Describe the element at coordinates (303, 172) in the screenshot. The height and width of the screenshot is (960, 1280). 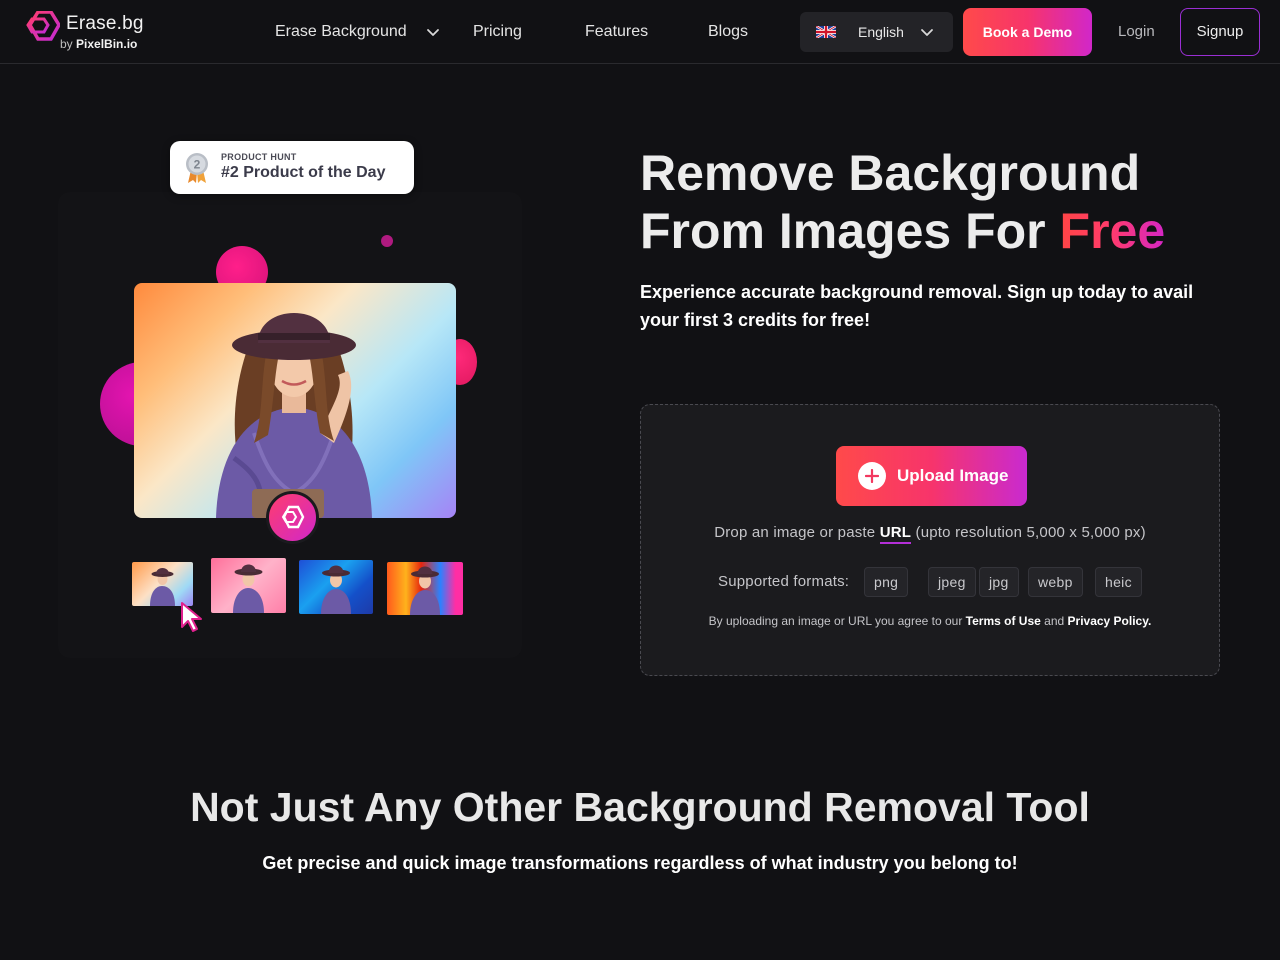
I see `product-of-the-day-label: #2 Product of the Day` at that location.